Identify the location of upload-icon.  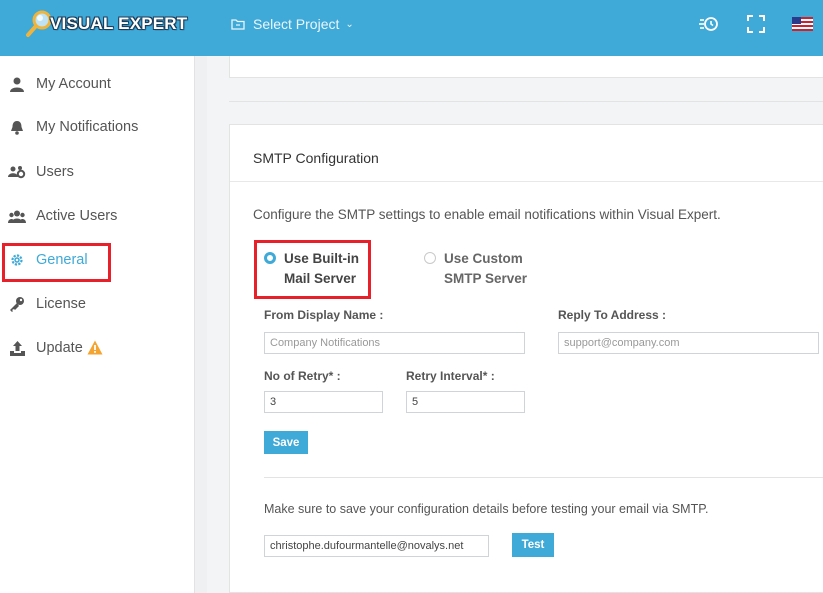
(17, 348).